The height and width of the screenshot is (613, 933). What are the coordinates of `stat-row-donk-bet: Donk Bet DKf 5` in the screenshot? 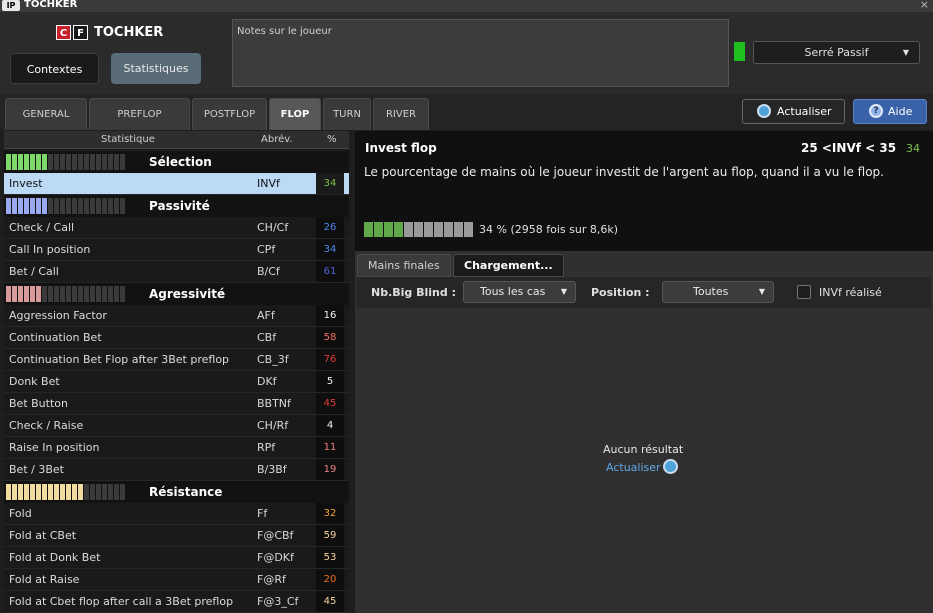 It's located at (176, 382).